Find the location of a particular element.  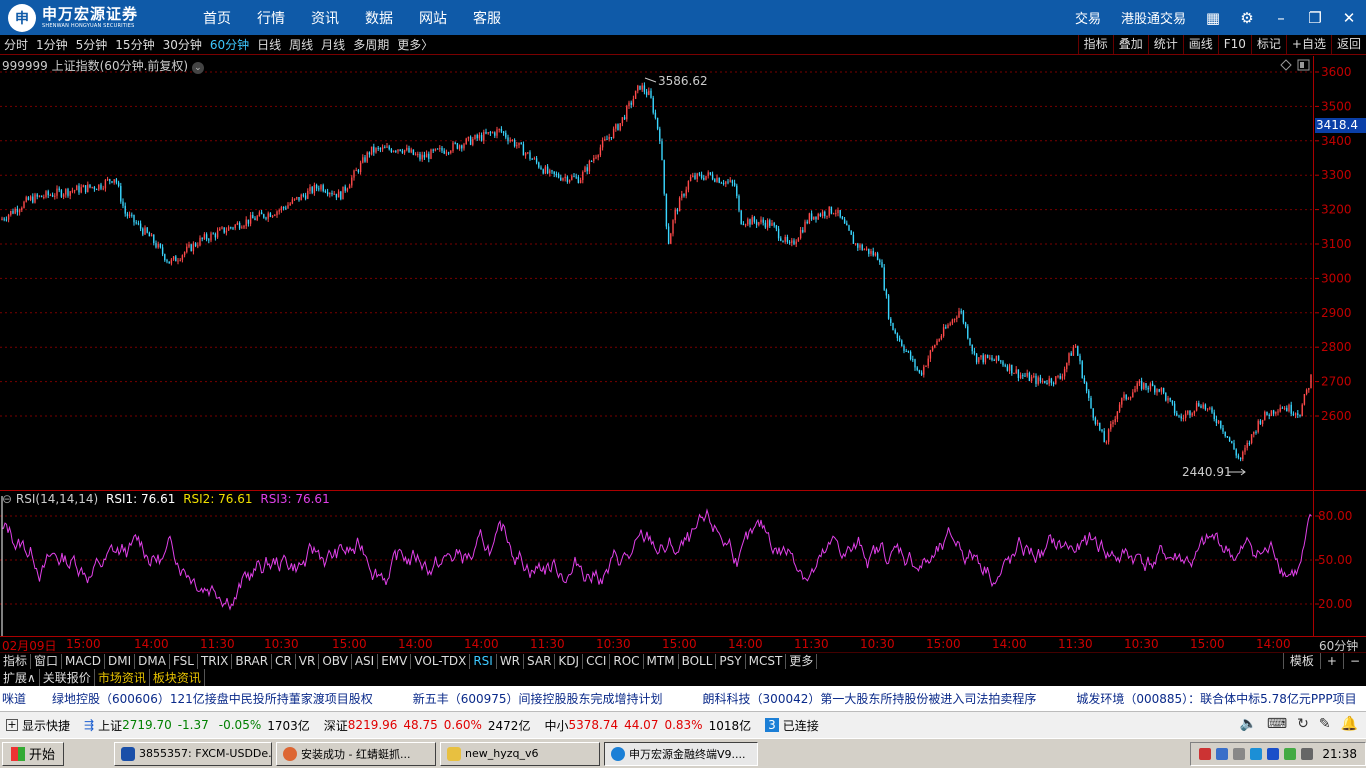

trade-link: 交易 is located at coordinates (1088, 17).